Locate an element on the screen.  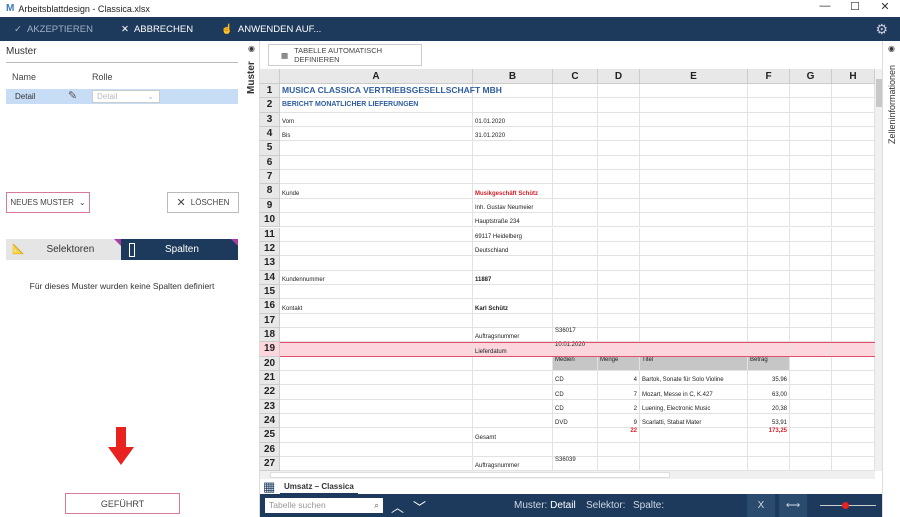
cell-e15 is located at coordinates (694, 292).